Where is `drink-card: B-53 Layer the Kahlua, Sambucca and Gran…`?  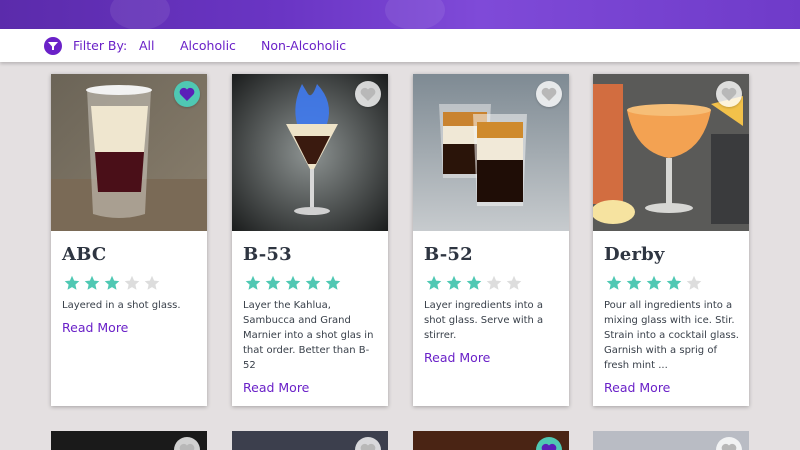 drink-card: B-53 Layer the Kahlua, Sambucca and Gran… is located at coordinates (310, 240).